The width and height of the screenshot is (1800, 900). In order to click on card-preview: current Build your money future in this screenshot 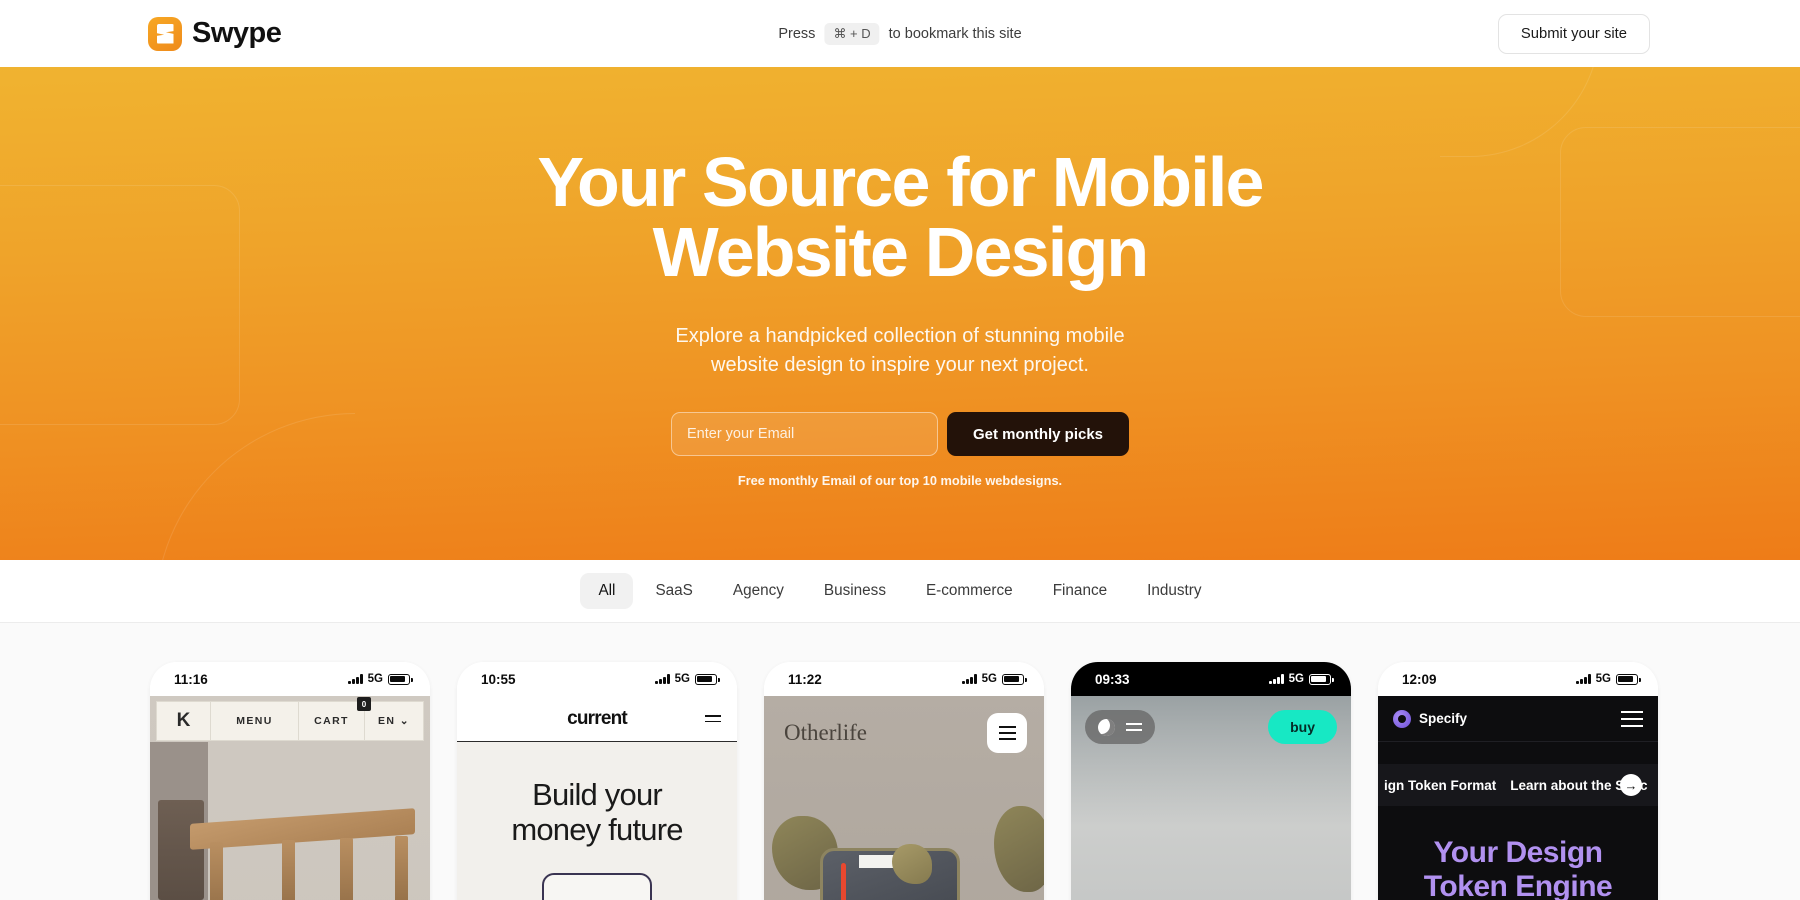, I will do `click(597, 798)`.